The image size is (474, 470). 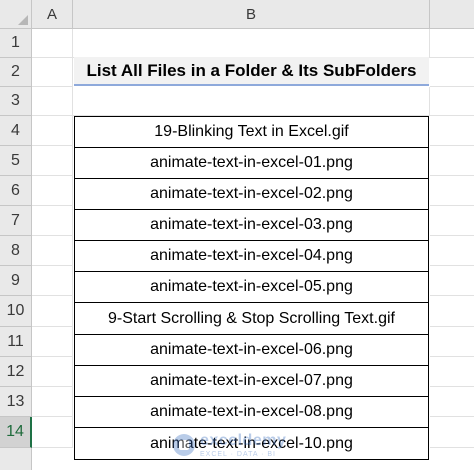 What do you see at coordinates (52, 311) in the screenshot?
I see `cell-a10` at bounding box center [52, 311].